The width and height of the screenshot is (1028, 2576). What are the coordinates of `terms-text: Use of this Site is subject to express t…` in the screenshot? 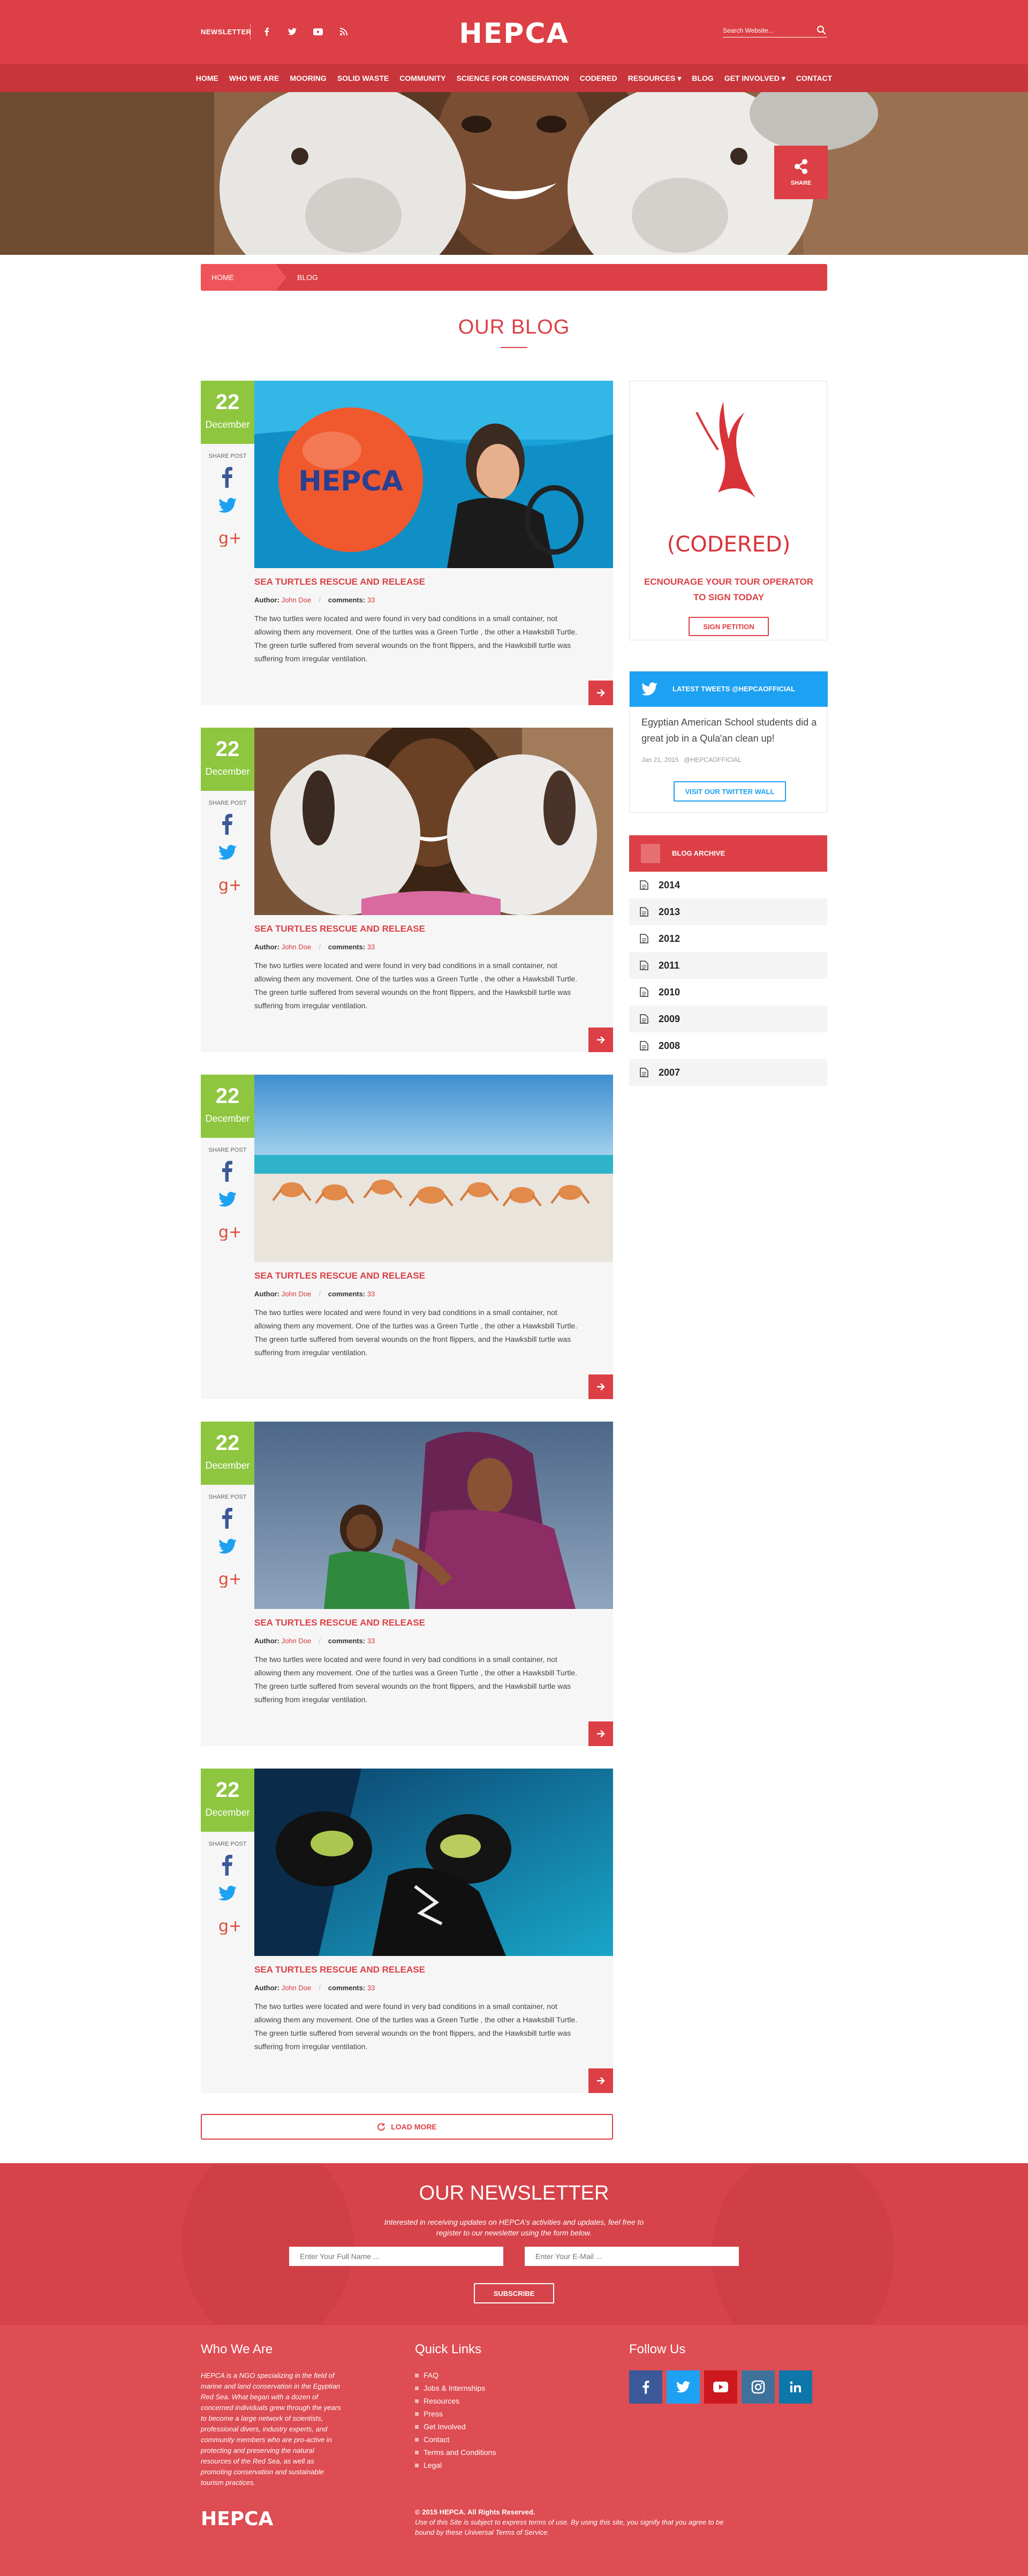 It's located at (569, 2527).